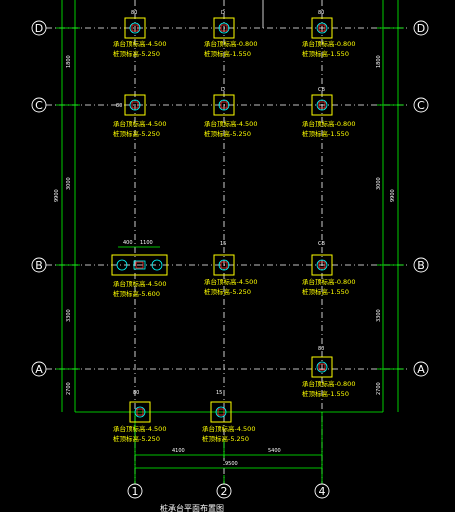  I want to click on dim-left-total: 9900, so click(57, 195).